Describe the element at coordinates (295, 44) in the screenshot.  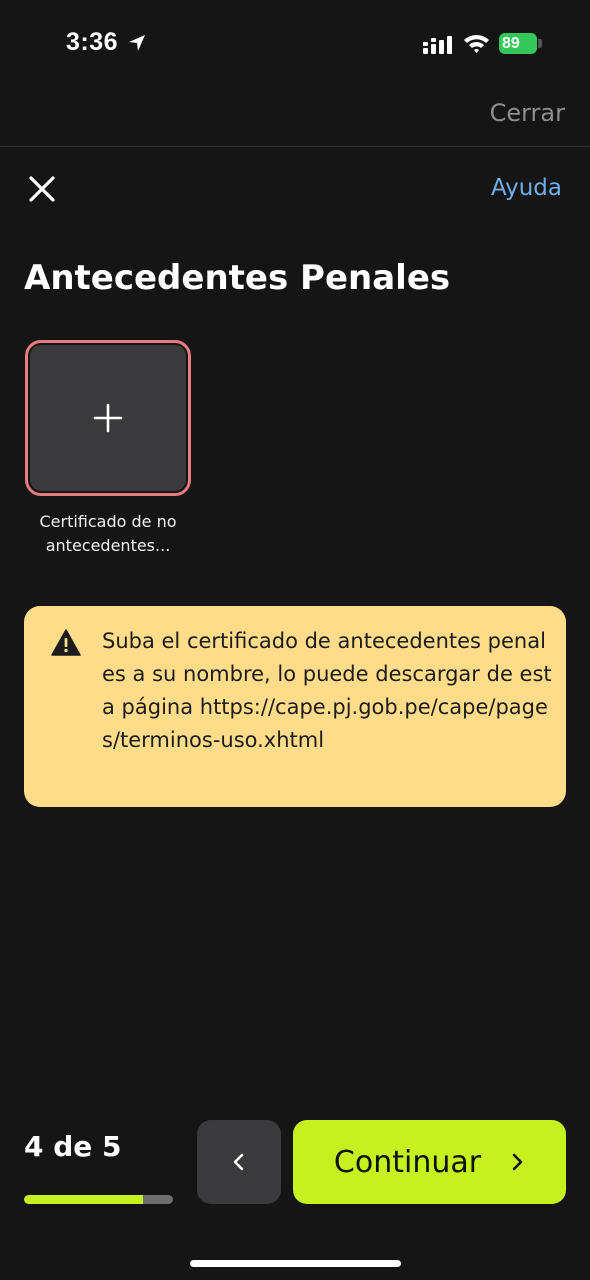
I see `status-bar: 3:36 89` at that location.